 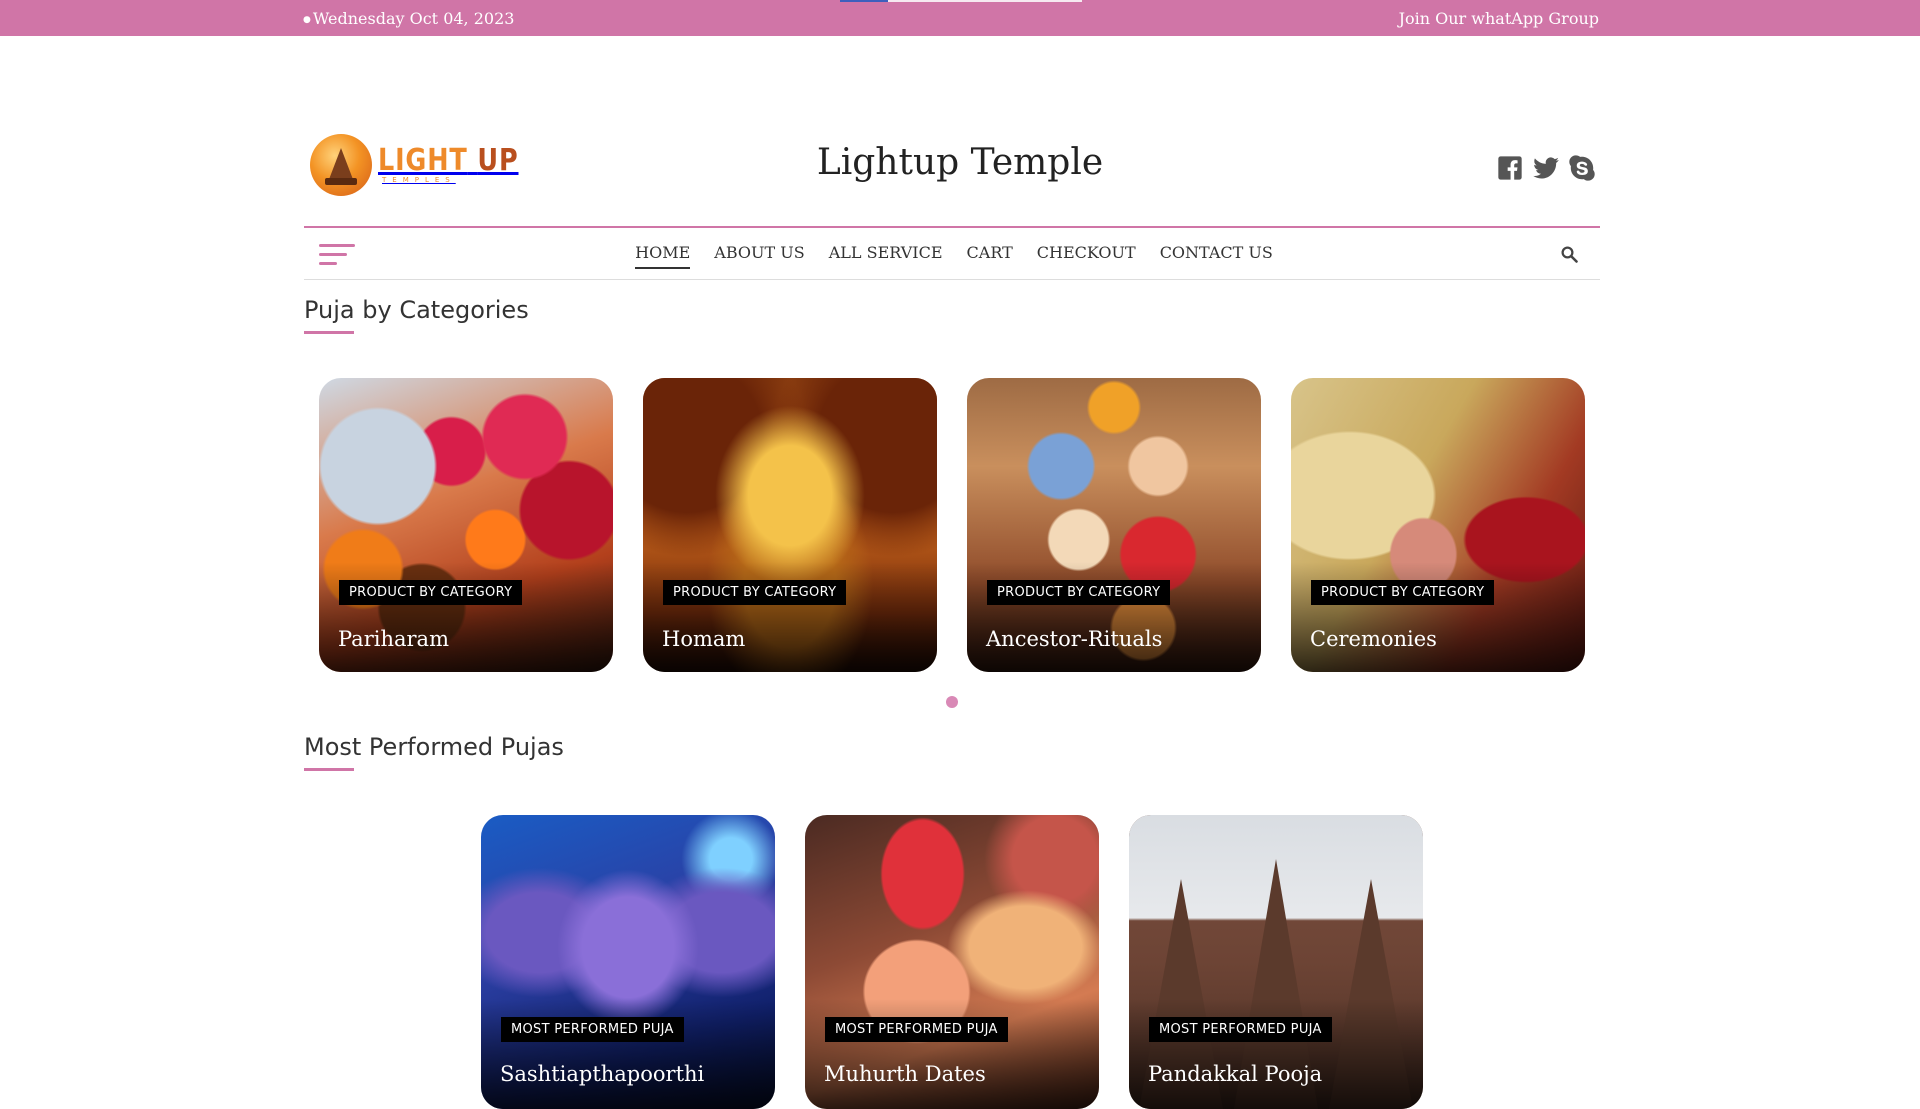 I want to click on current-date: ● Wednesday Oct 04, 2023, so click(x=408, y=18).